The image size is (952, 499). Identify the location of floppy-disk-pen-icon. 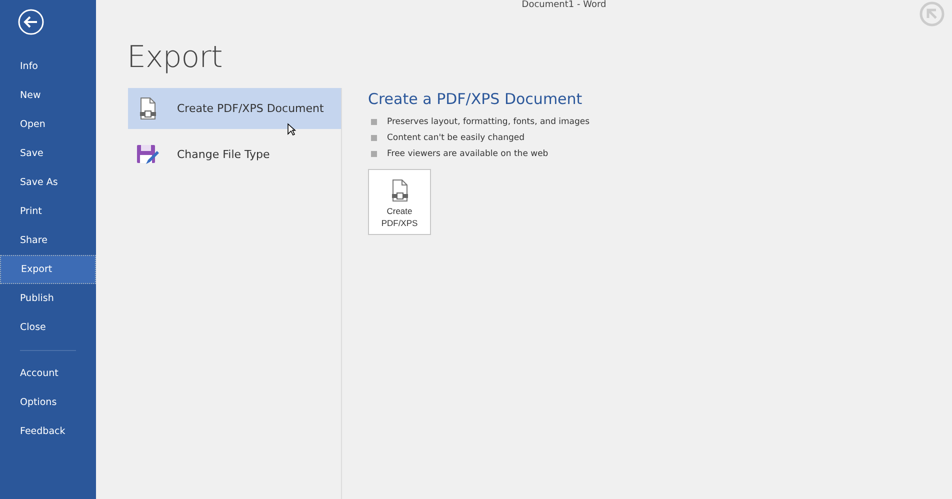
(148, 155).